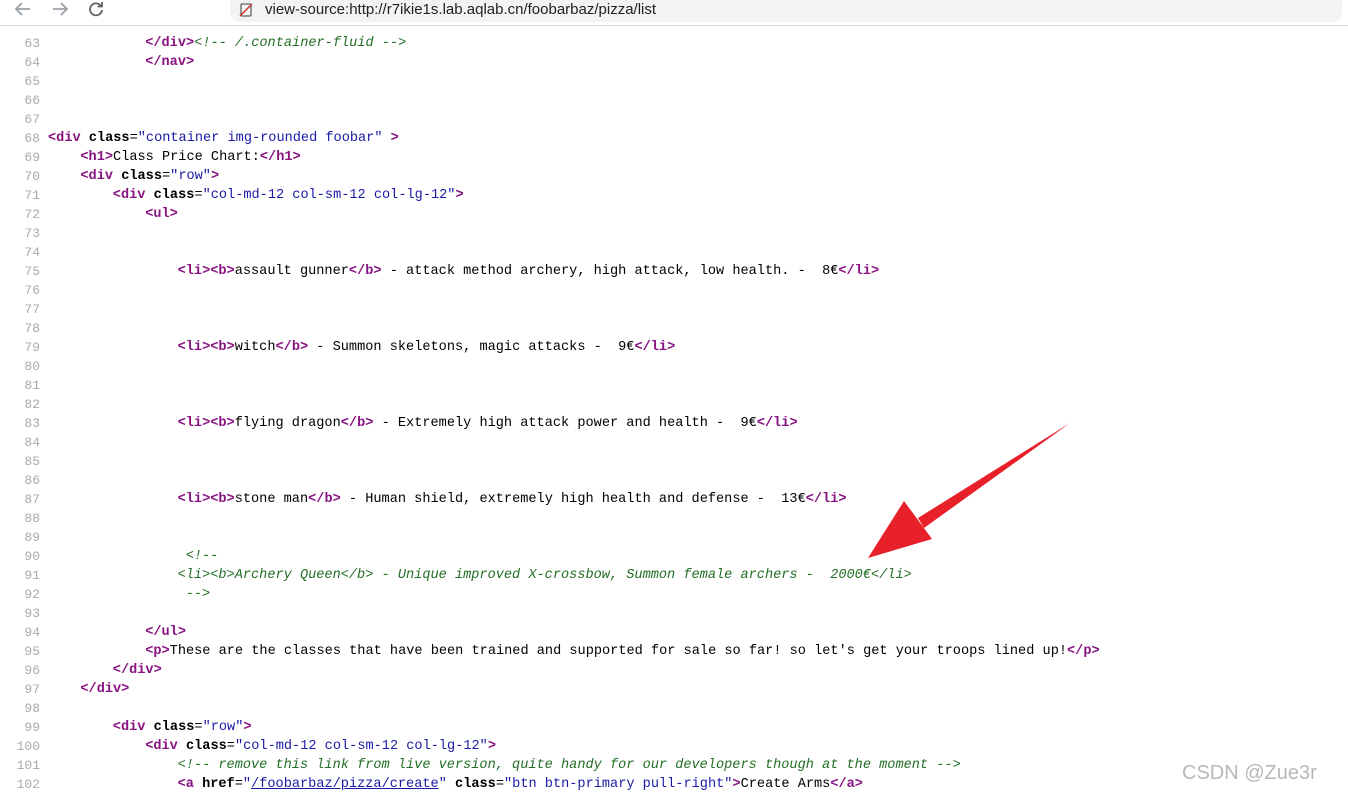  I want to click on source-line: 78, so click(674, 328).